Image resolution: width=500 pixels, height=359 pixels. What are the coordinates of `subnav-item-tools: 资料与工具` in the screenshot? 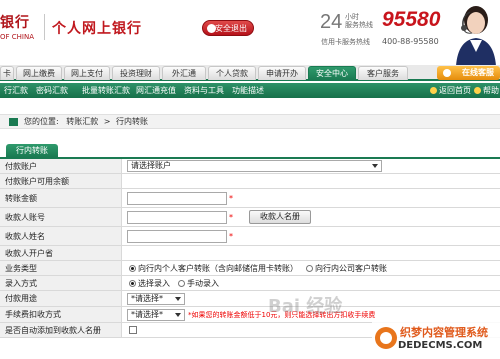 It's located at (204, 90).